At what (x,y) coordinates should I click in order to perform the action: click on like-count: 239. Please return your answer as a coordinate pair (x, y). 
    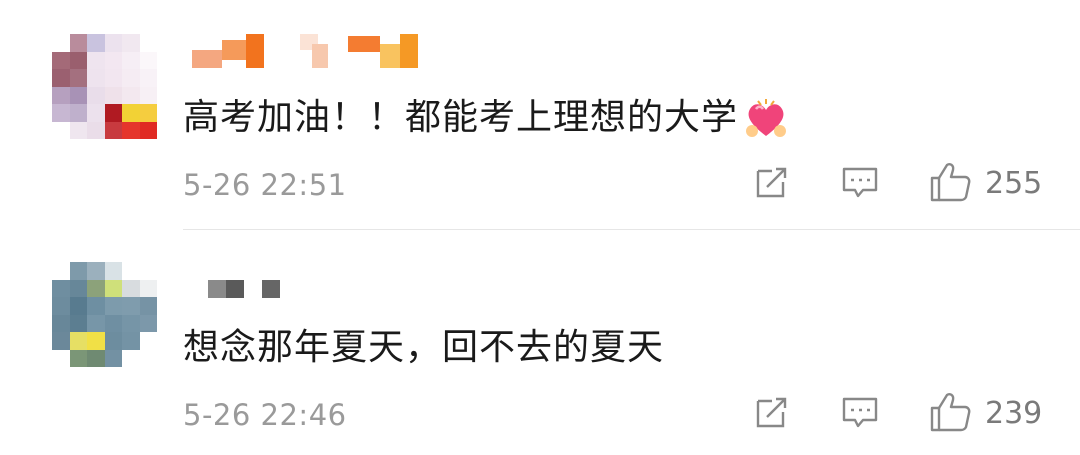
    Looking at the image, I should click on (1014, 413).